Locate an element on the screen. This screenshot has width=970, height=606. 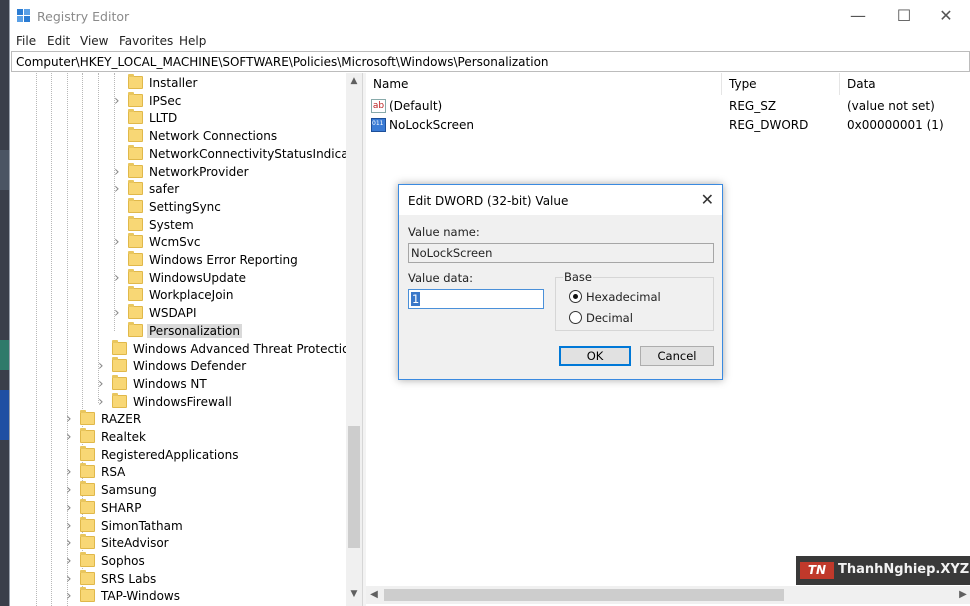
title-bar: Registry Editor — ☐ ✕ is located at coordinates (490, 16).